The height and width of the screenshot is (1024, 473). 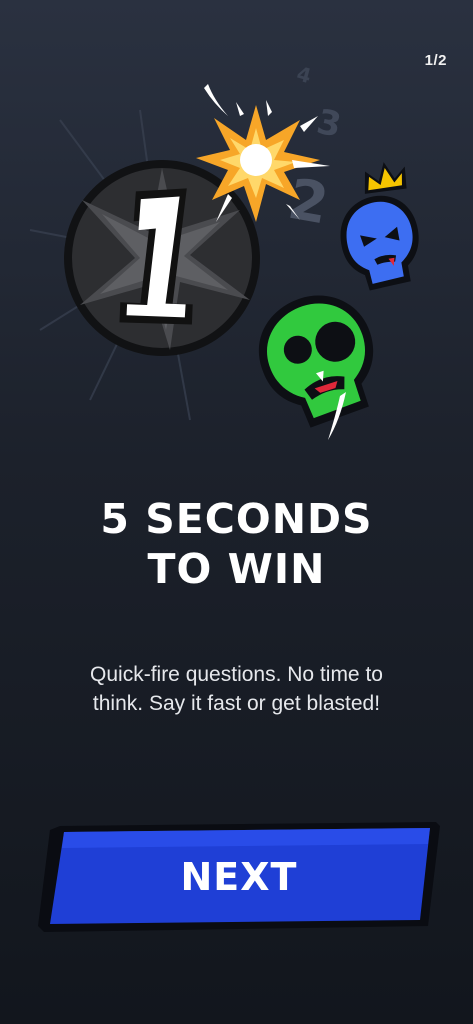 I want to click on next-button: NEXT, so click(x=239, y=877).